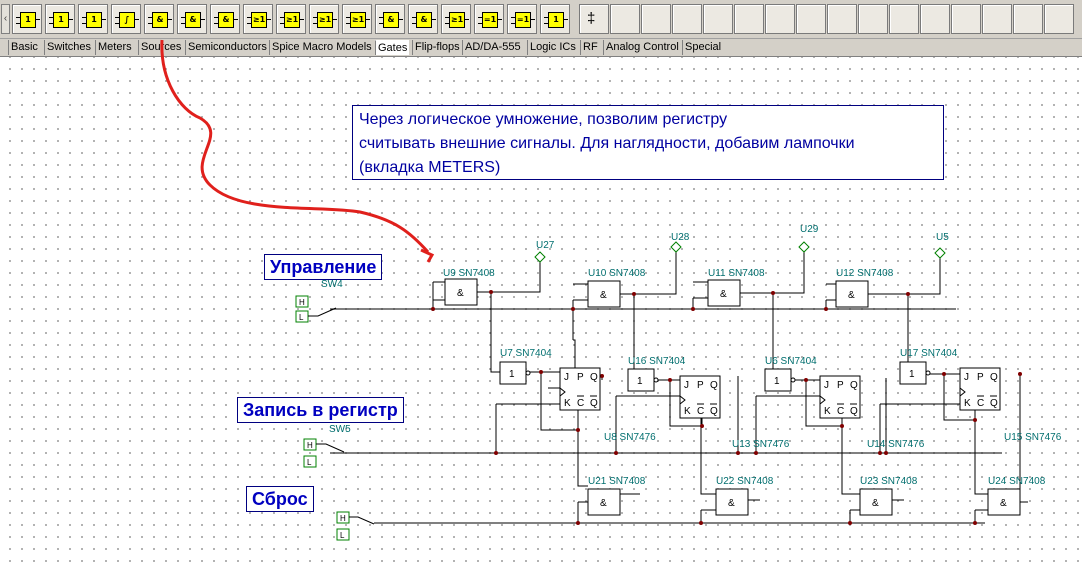 Image resolution: width=1082 pixels, height=570 pixels. What do you see at coordinates (430, 167) in the screenshot?
I see `note-line-3: (вкладка METERS)` at bounding box center [430, 167].